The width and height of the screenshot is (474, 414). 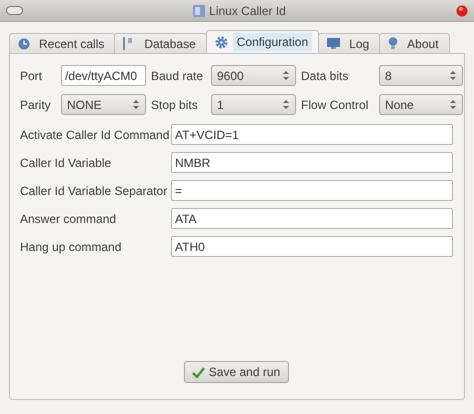 I want to click on tab: Log, so click(x=349, y=43).